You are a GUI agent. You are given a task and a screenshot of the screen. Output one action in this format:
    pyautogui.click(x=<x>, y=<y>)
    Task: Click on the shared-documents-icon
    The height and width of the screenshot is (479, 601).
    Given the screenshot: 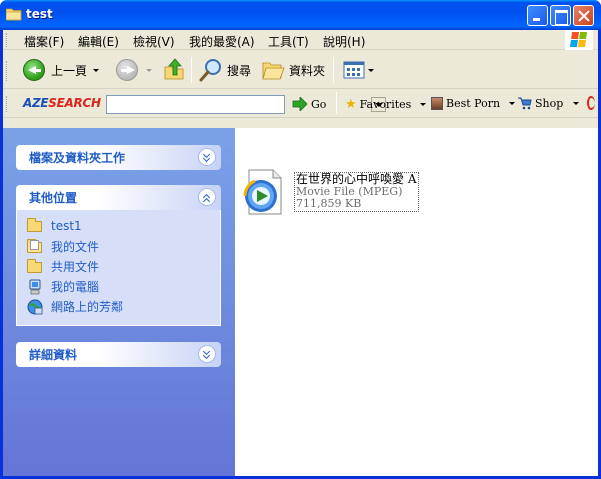 What is the action you would take?
    pyautogui.click(x=35, y=266)
    